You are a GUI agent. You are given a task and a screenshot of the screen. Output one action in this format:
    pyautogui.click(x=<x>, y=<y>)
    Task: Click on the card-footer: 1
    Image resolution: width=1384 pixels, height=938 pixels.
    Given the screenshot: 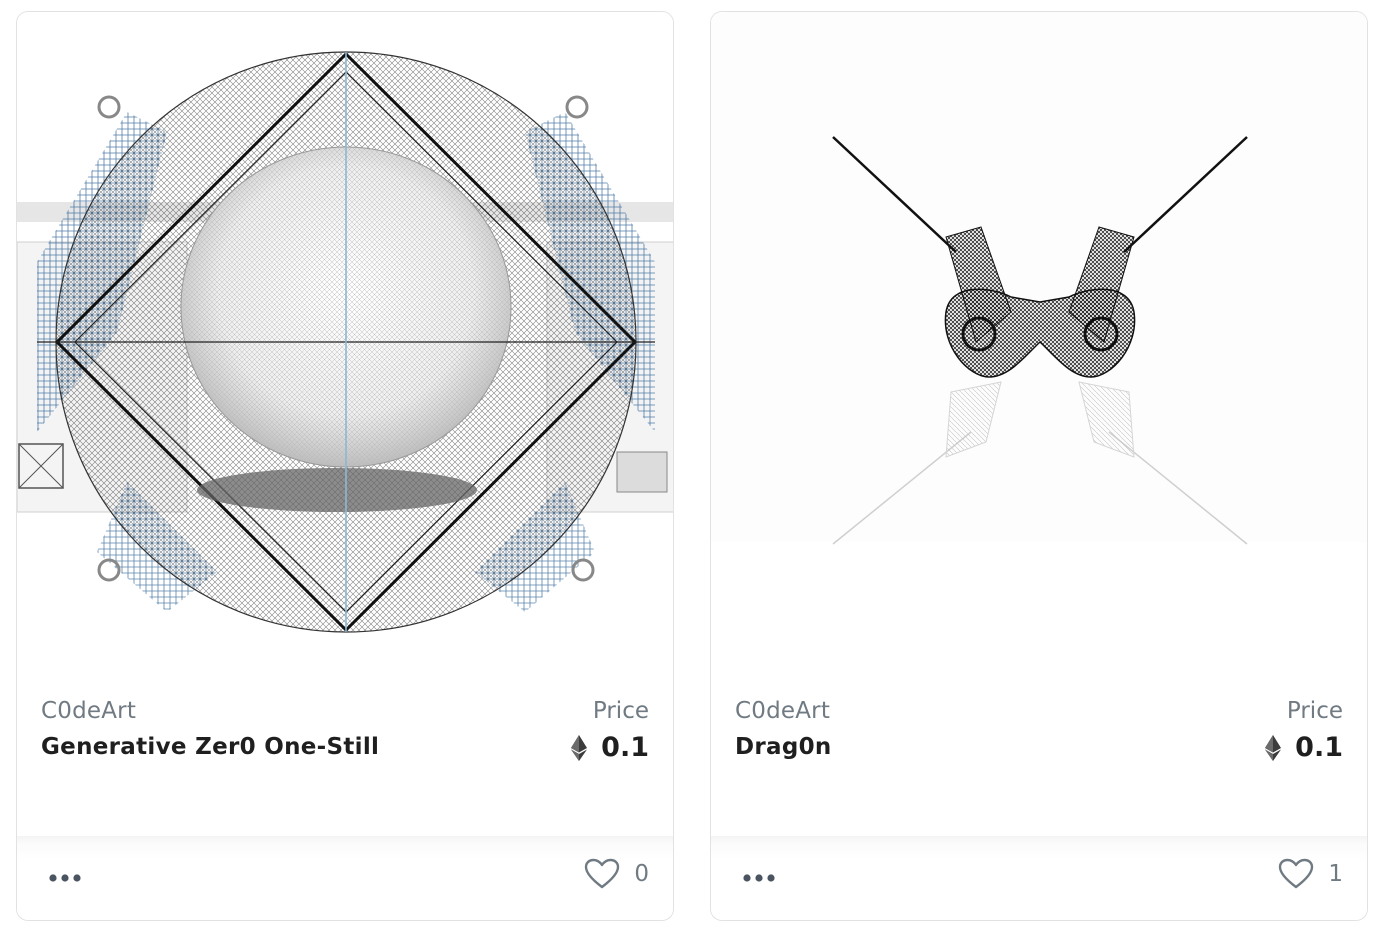 What is the action you would take?
    pyautogui.click(x=1039, y=878)
    